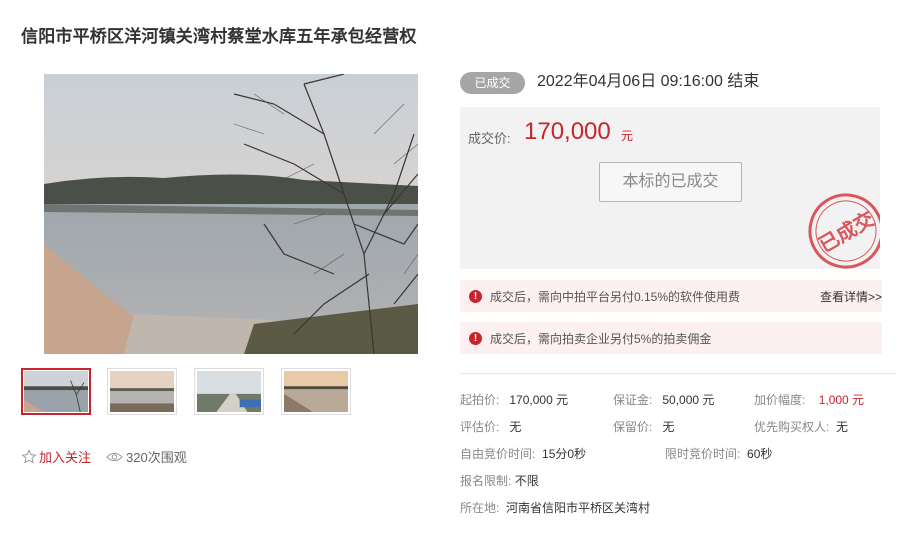 The image size is (899, 547). What do you see at coordinates (644, 427) in the screenshot?
I see `reserve-row: 保留价: 无` at bounding box center [644, 427].